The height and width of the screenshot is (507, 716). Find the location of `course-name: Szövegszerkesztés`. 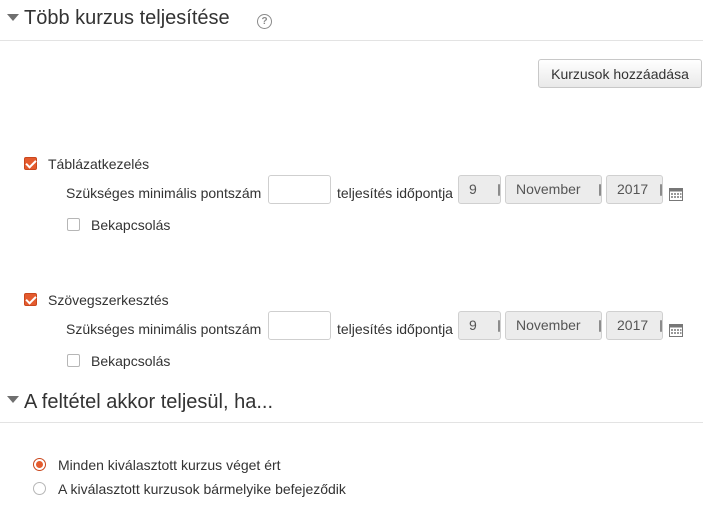

course-name: Szövegszerkesztés is located at coordinates (108, 300).